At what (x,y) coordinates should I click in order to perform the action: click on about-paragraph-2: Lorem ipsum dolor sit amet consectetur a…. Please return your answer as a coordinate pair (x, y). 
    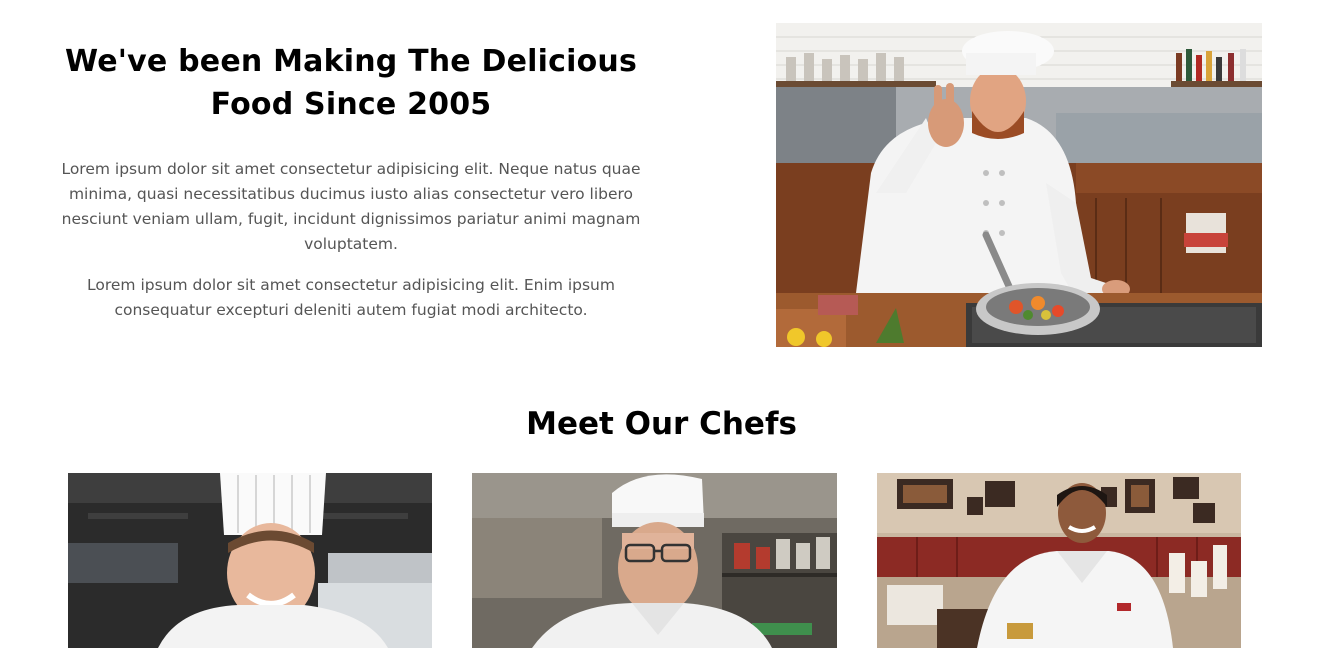
    Looking at the image, I should click on (351, 297).